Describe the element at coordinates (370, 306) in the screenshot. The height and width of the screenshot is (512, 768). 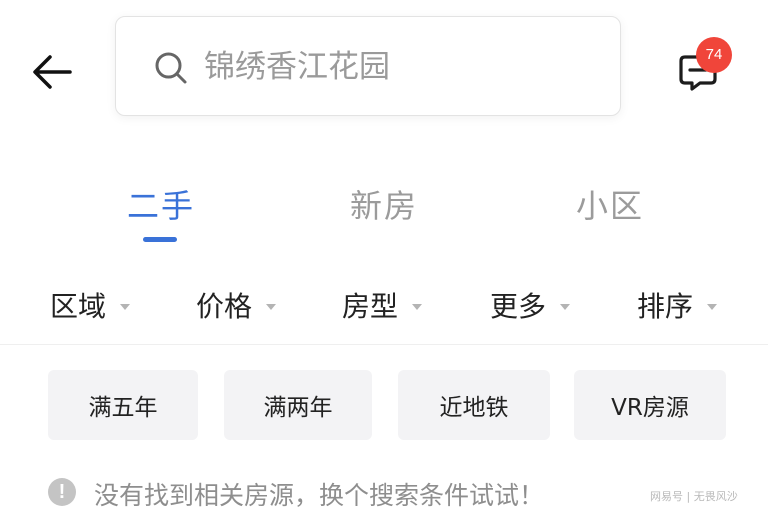
I see `filter-label: 房型` at that location.